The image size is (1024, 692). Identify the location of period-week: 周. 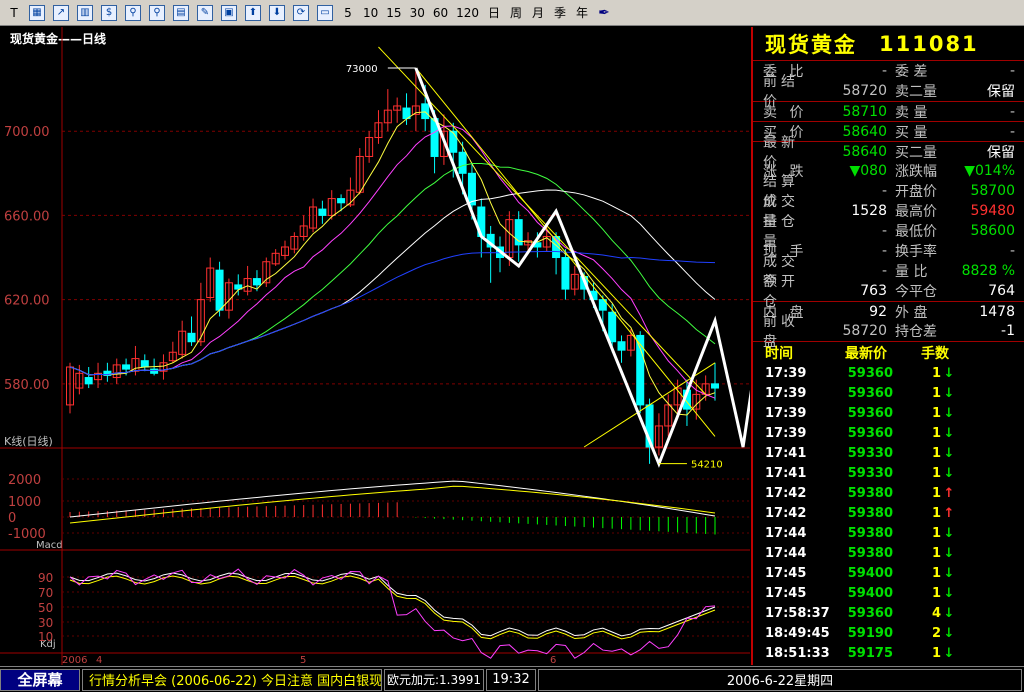
(516, 13).